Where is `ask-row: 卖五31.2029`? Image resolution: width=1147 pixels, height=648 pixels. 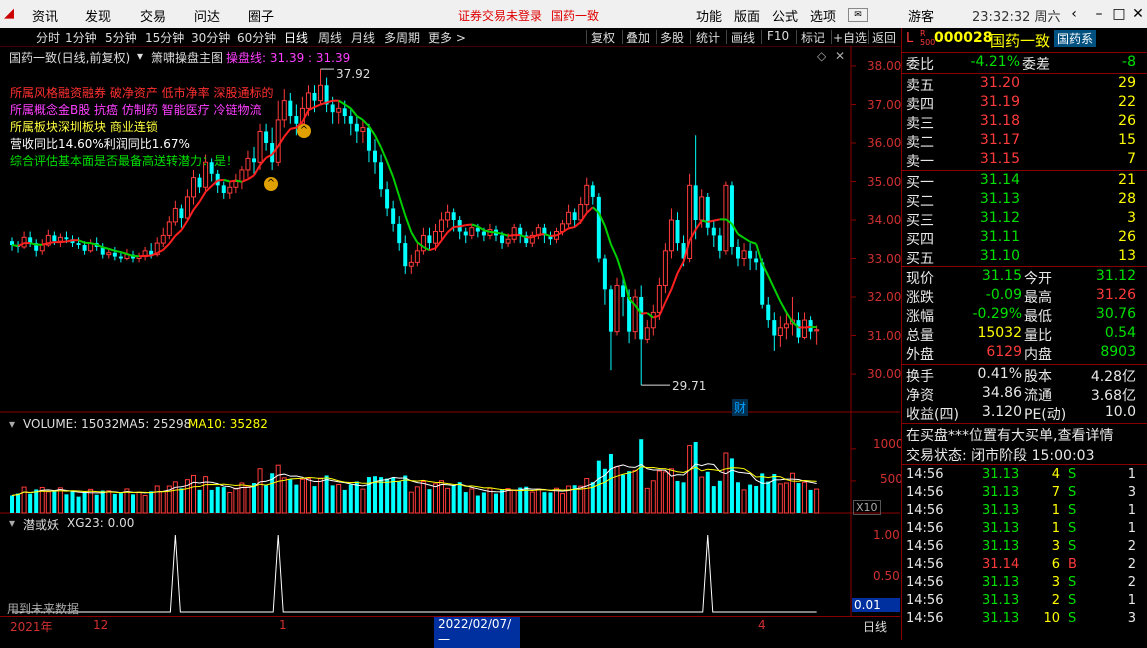
ask-row: 卖五31.2029 is located at coordinates (1024, 84).